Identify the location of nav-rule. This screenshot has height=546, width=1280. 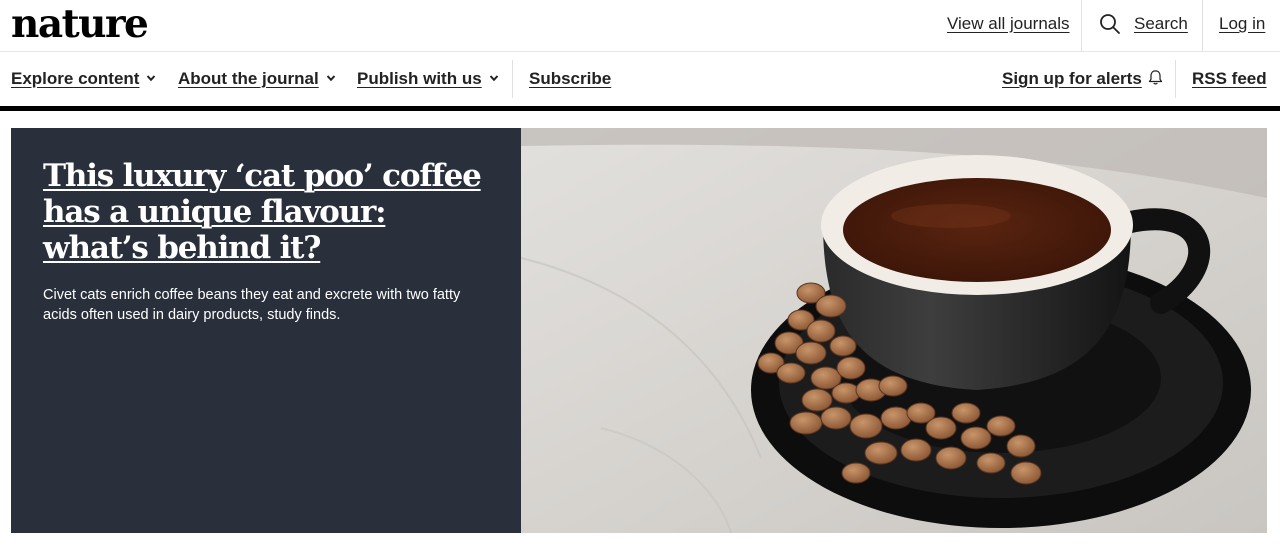
(640, 108).